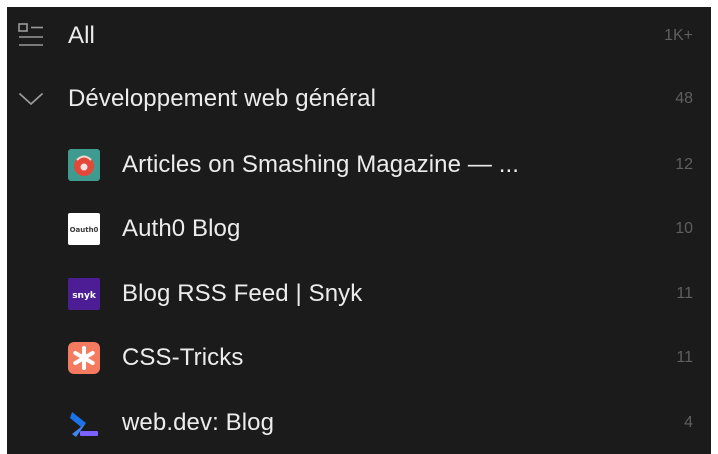 The width and height of the screenshot is (718, 454). Describe the element at coordinates (688, 422) in the screenshot. I see `feed-count: 4` at that location.